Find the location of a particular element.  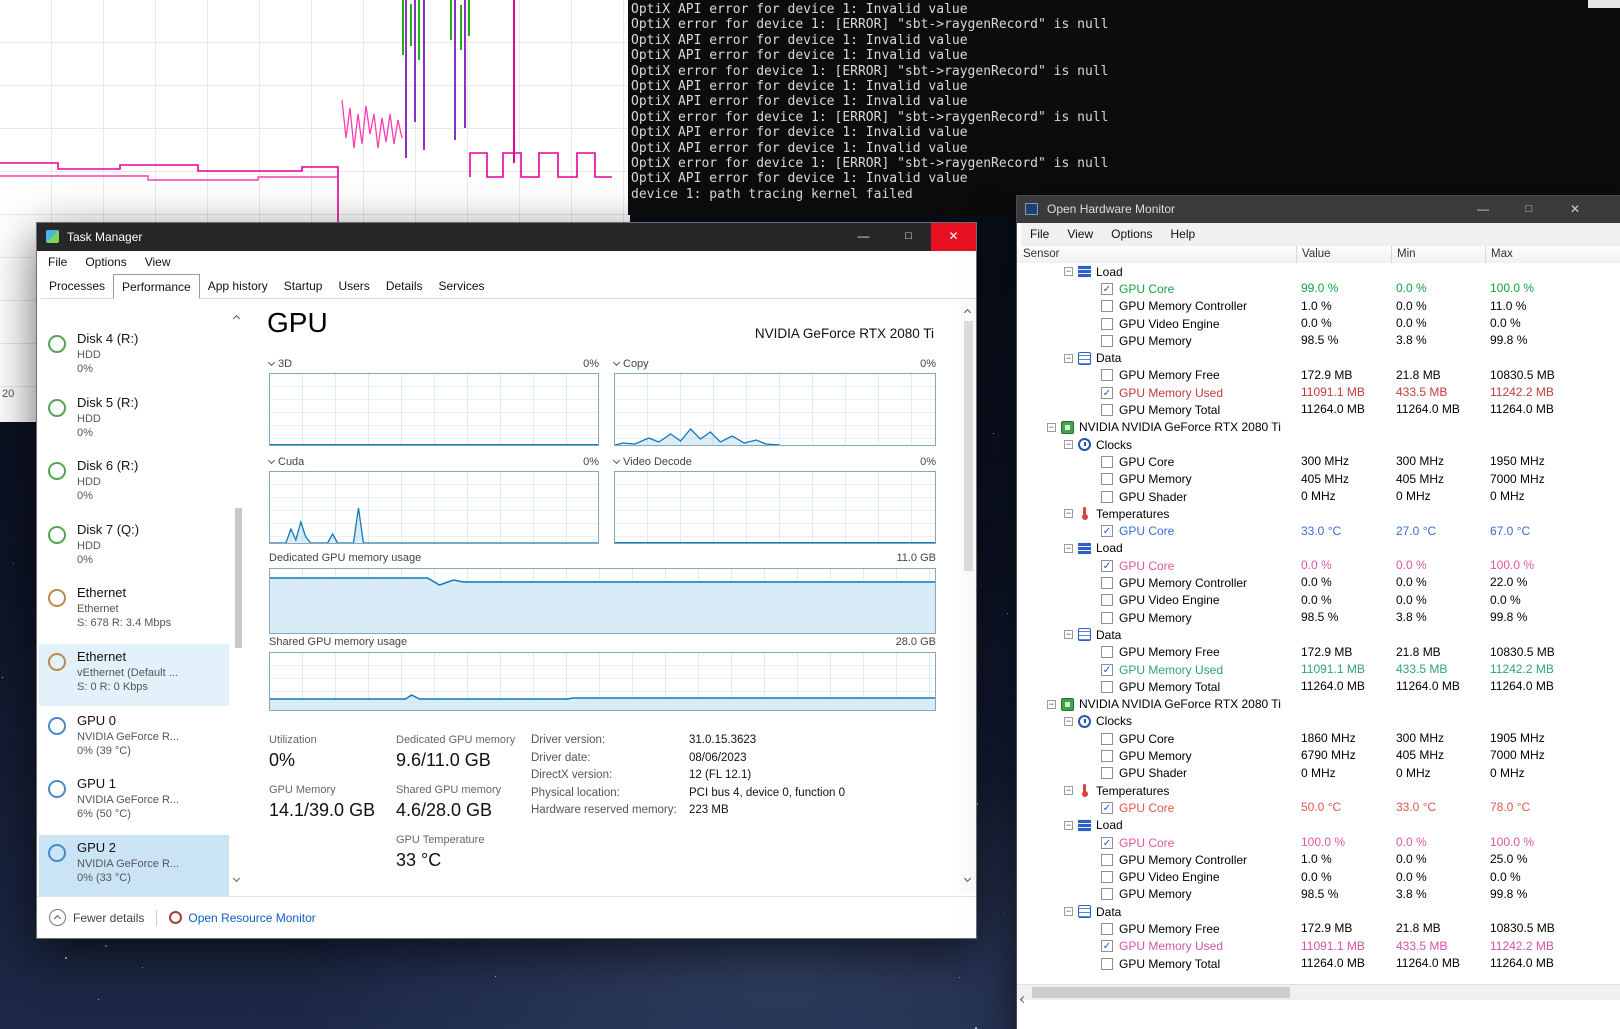

tab-app-history: App history is located at coordinates (238, 285).